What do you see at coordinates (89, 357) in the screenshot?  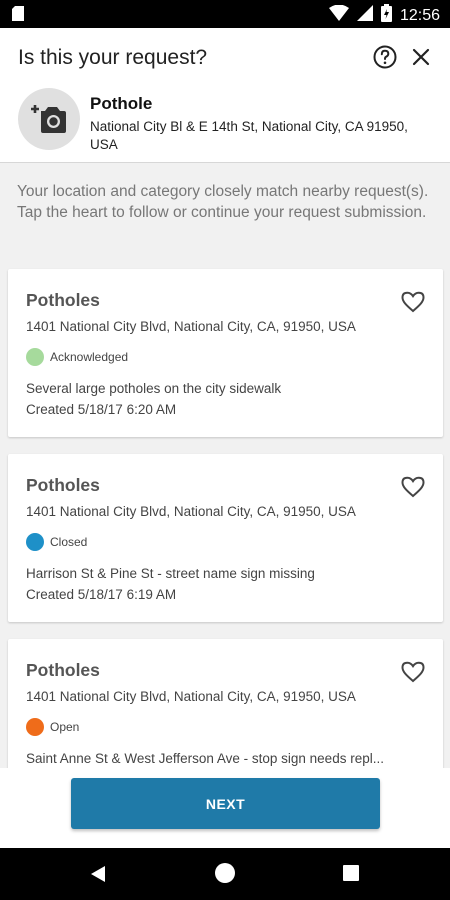 I see `status-label: Acknowledged` at bounding box center [89, 357].